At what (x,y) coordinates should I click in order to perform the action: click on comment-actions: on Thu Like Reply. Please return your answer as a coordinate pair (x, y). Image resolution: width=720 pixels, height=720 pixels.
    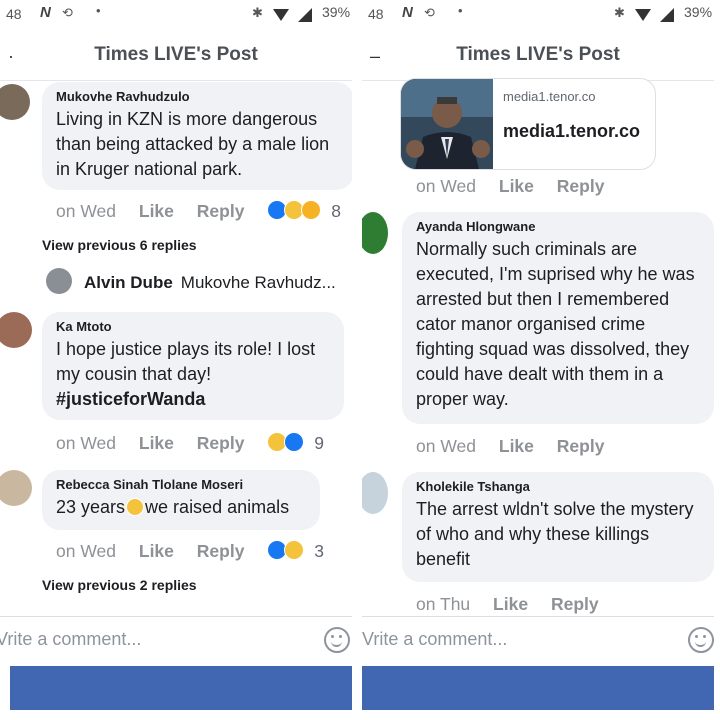
    Looking at the image, I should click on (516, 604).